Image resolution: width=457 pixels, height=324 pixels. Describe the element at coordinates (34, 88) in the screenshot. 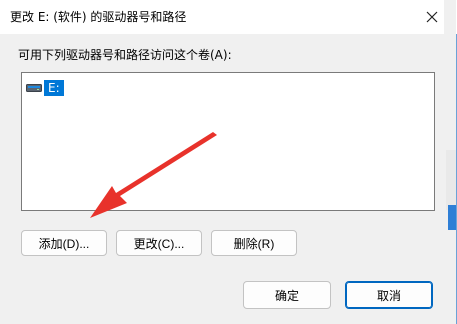

I see `drive-icon` at that location.